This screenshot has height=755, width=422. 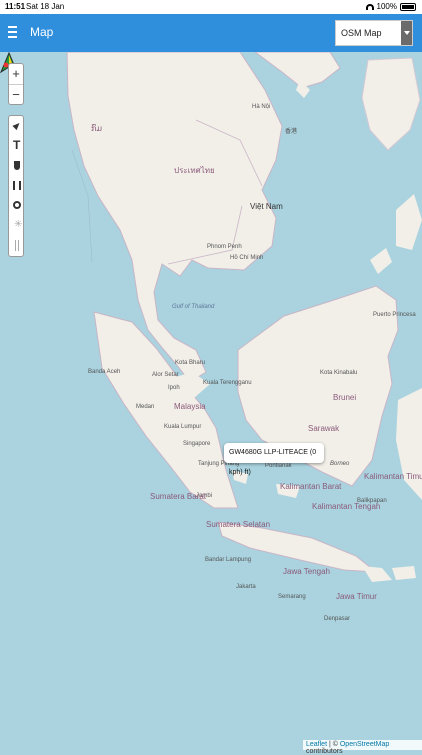 I want to click on place-label: Semarang, so click(x=292, y=597).